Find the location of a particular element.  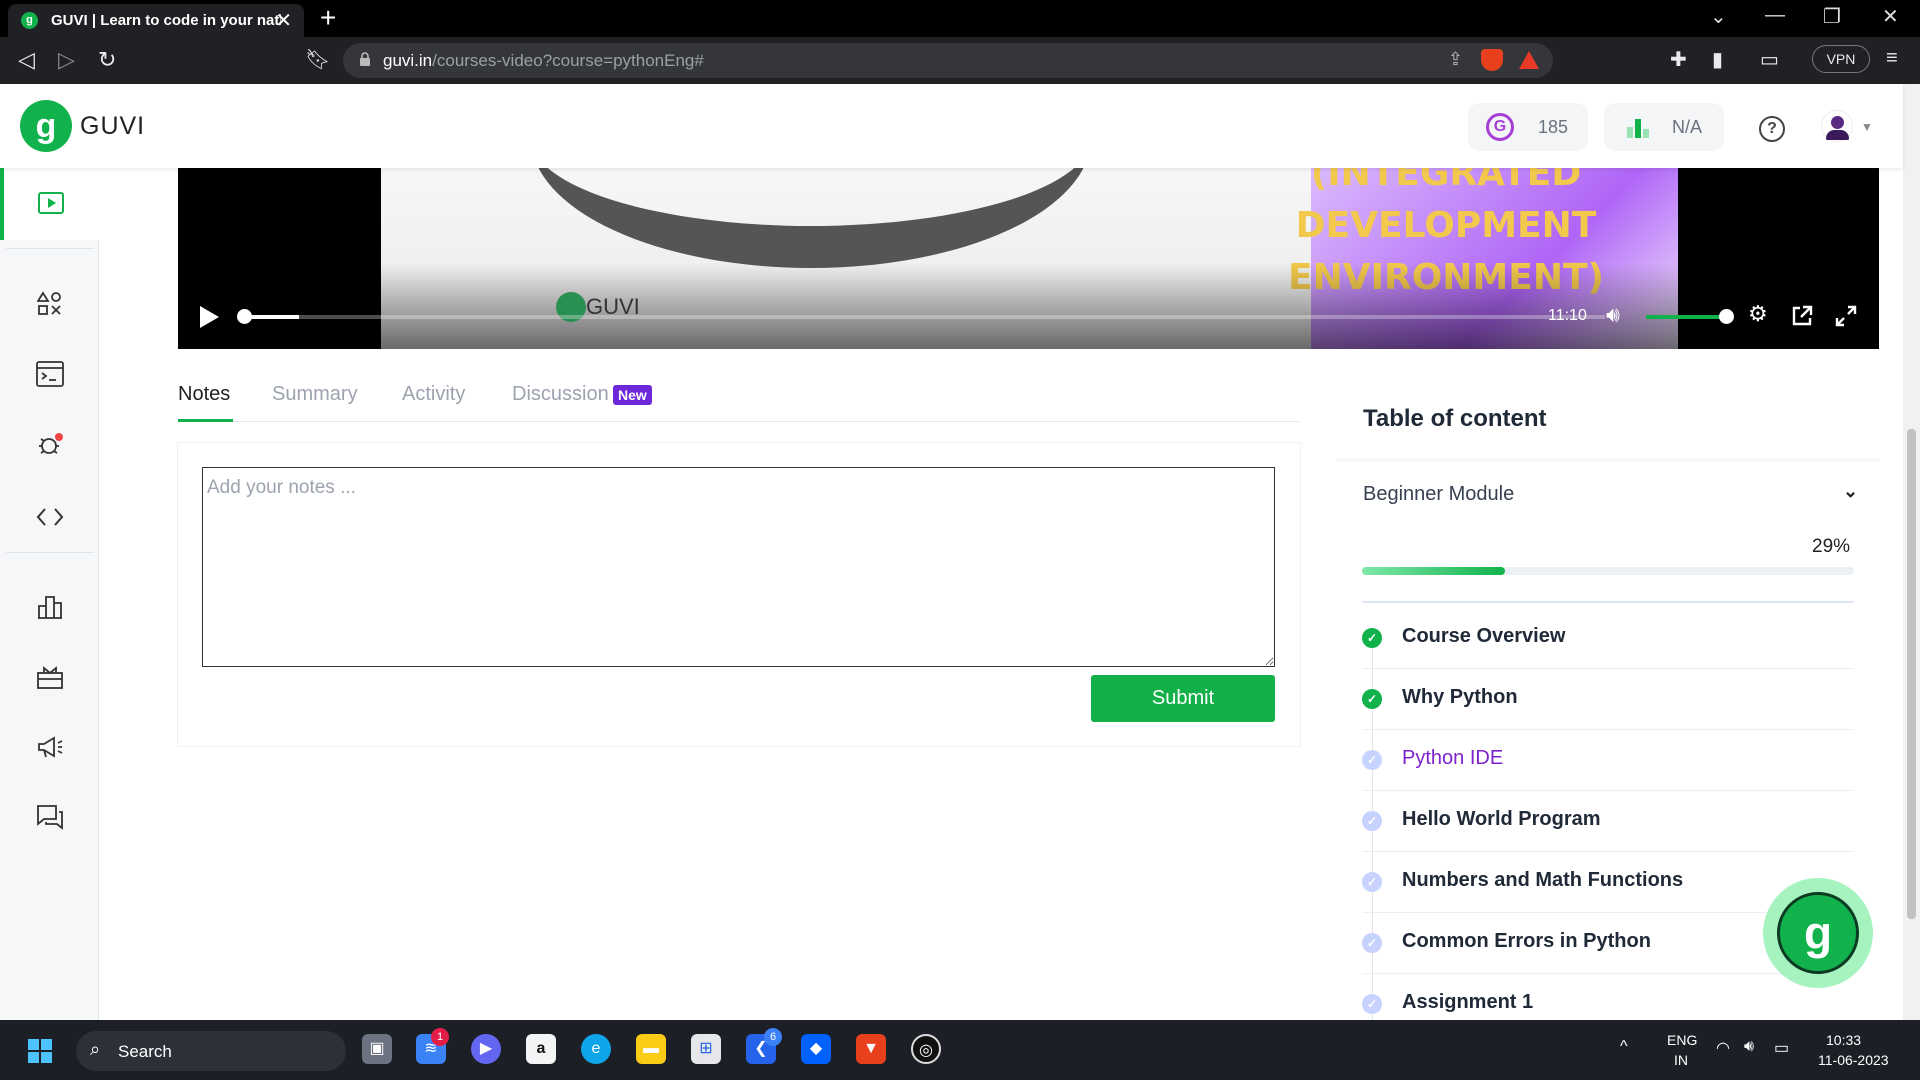

sidebar-item-forum is located at coordinates (49, 831).